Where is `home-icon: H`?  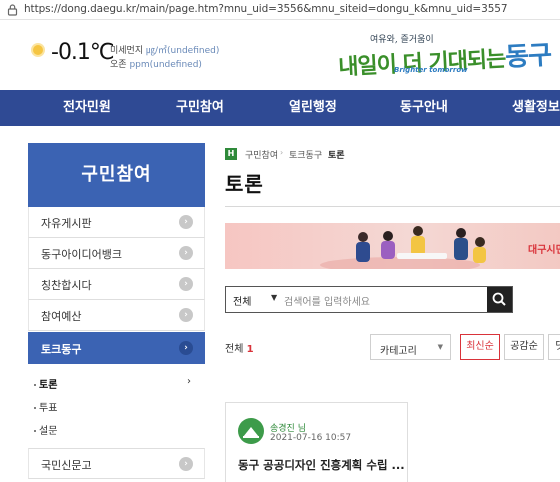
home-icon: H is located at coordinates (231, 154).